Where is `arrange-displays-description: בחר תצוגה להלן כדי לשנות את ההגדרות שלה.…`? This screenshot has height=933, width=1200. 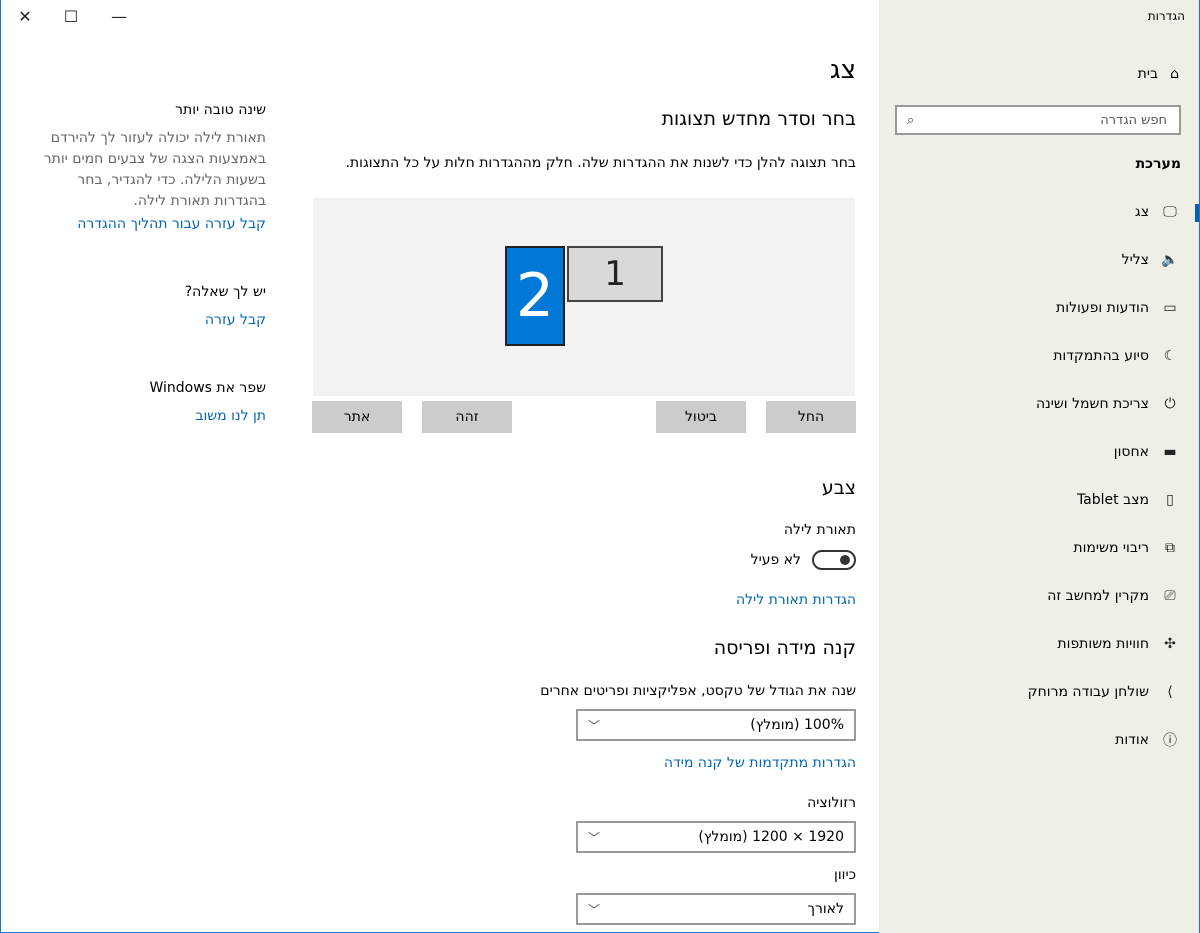
arrange-displays-description: בחר תצוגה להלן כדי לשנות את ההגדרות שלה.… is located at coordinates (600, 163).